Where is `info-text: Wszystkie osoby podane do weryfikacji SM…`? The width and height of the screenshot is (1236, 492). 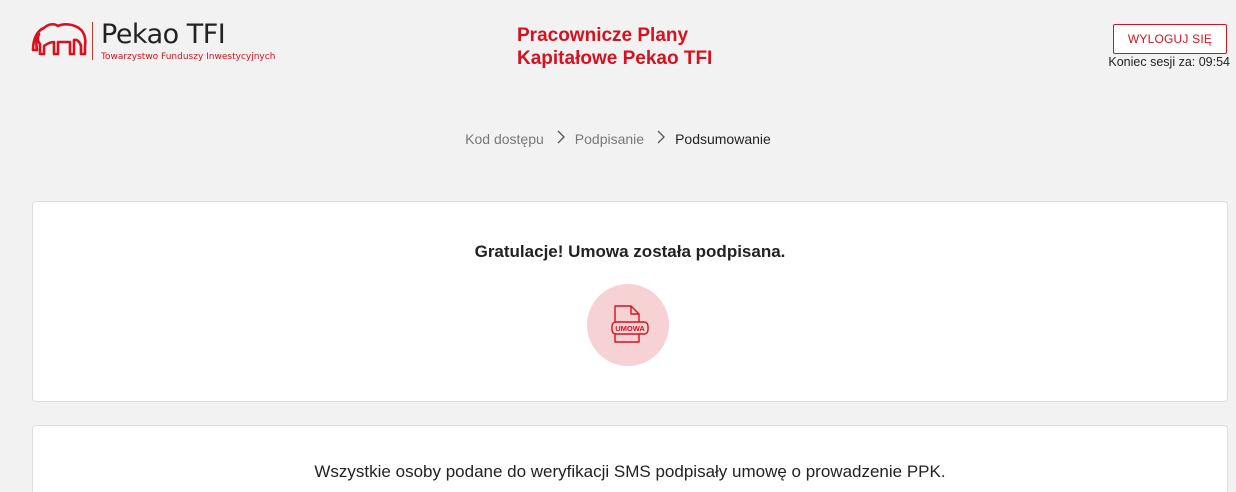 info-text: Wszystkie osoby podane do weryfikacji SM… is located at coordinates (630, 471).